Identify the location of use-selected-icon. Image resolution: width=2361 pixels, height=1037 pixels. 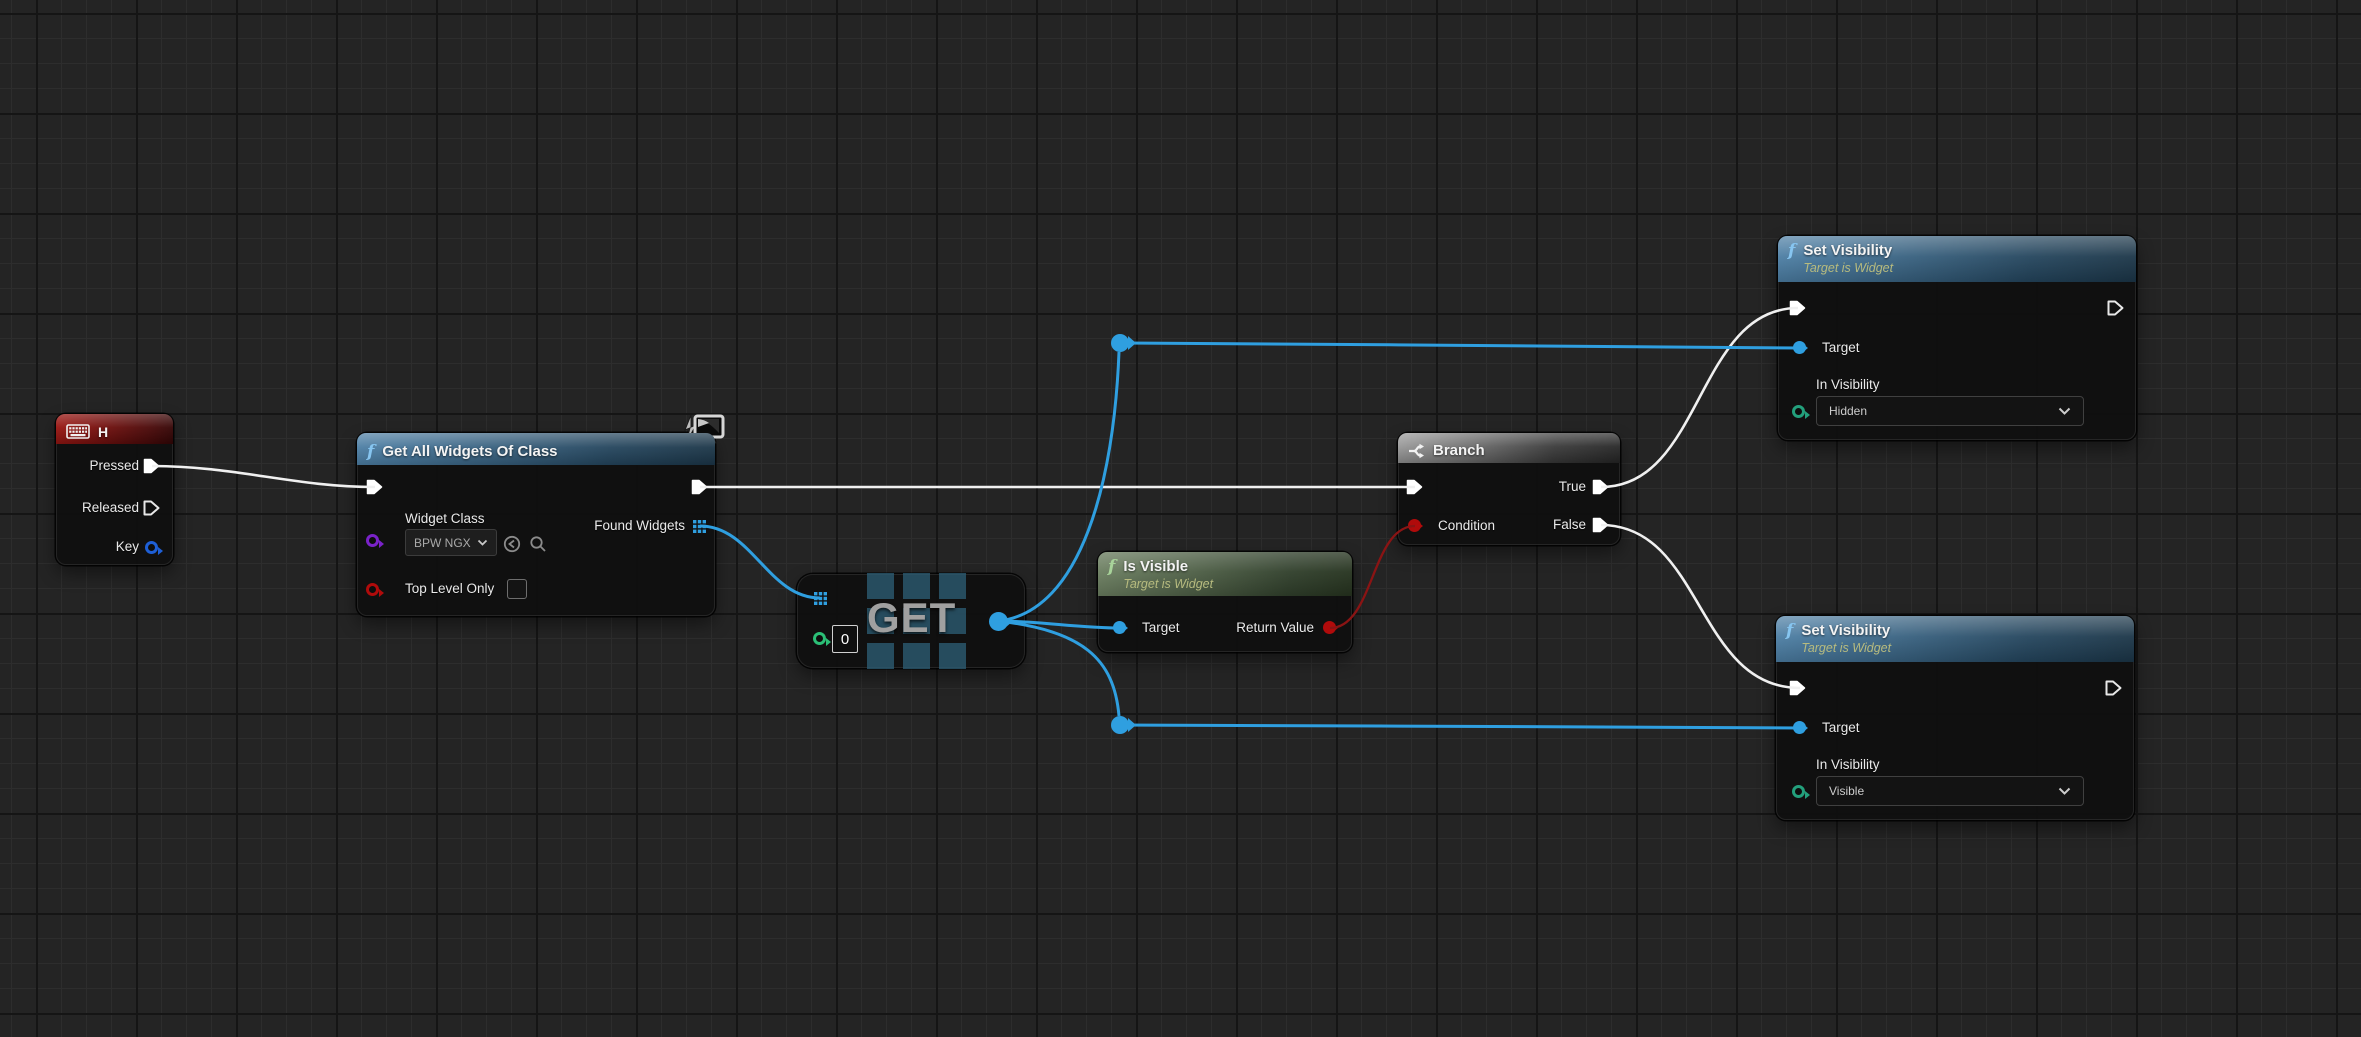
(512, 544).